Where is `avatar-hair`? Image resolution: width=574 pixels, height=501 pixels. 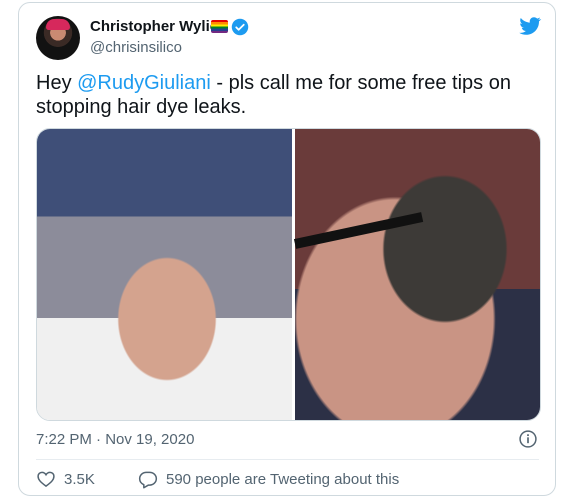 avatar-hair is located at coordinates (58, 24).